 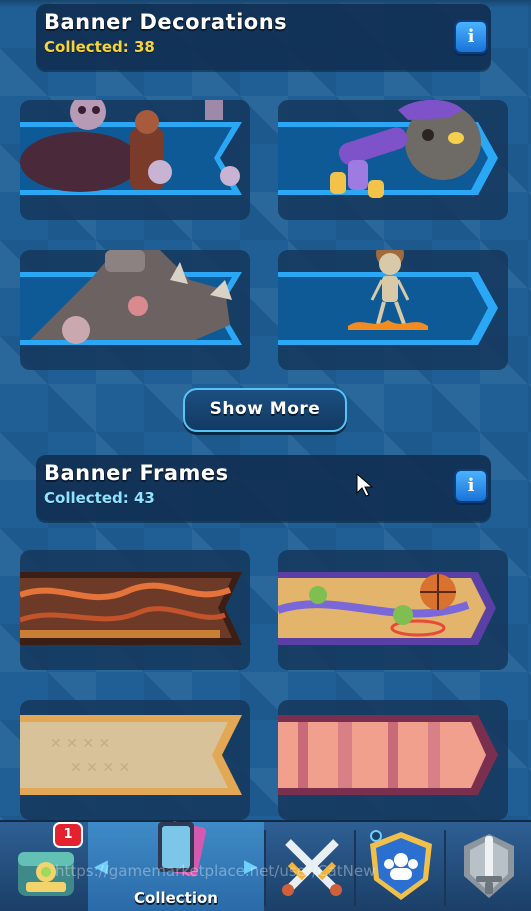 I want to click on tab-clan, so click(x=400, y=866).